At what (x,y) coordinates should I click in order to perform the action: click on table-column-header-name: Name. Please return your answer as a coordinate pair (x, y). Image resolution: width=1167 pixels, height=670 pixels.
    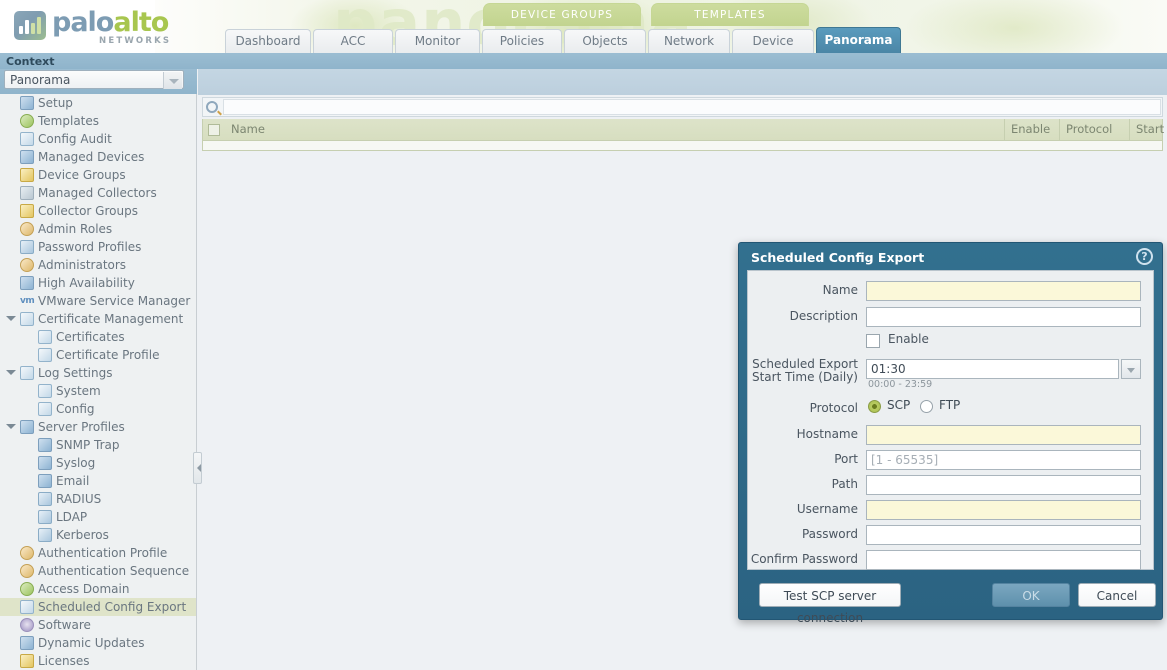
    Looking at the image, I should click on (615, 130).